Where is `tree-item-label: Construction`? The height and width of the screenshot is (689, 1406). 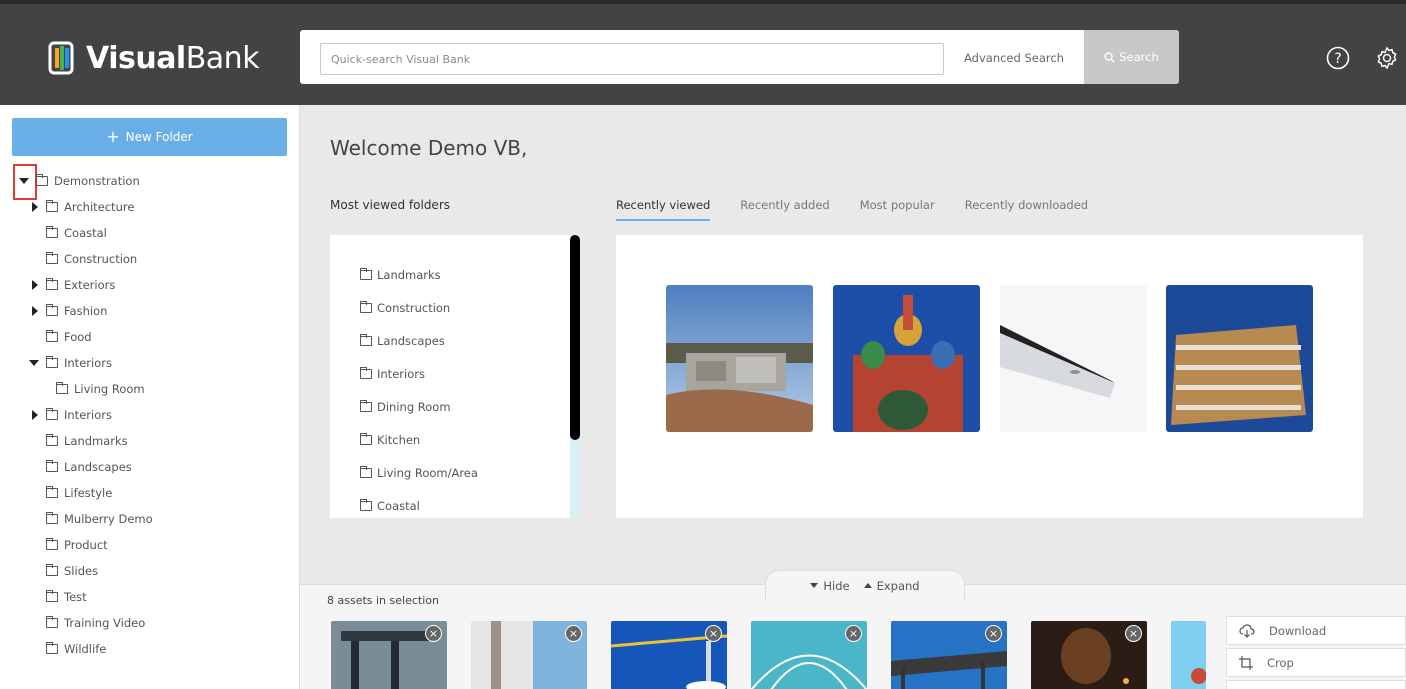 tree-item-label: Construction is located at coordinates (101, 259).